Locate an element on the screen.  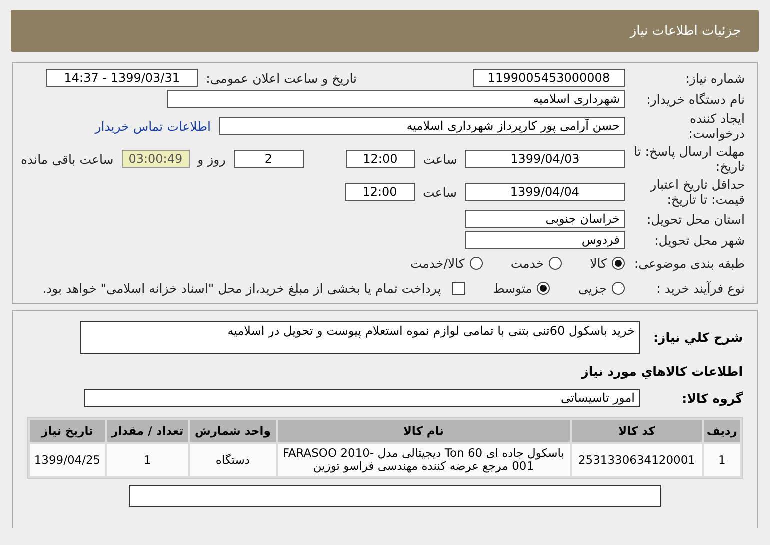
column-header: تعداد / مقدار is located at coordinates (147, 431).